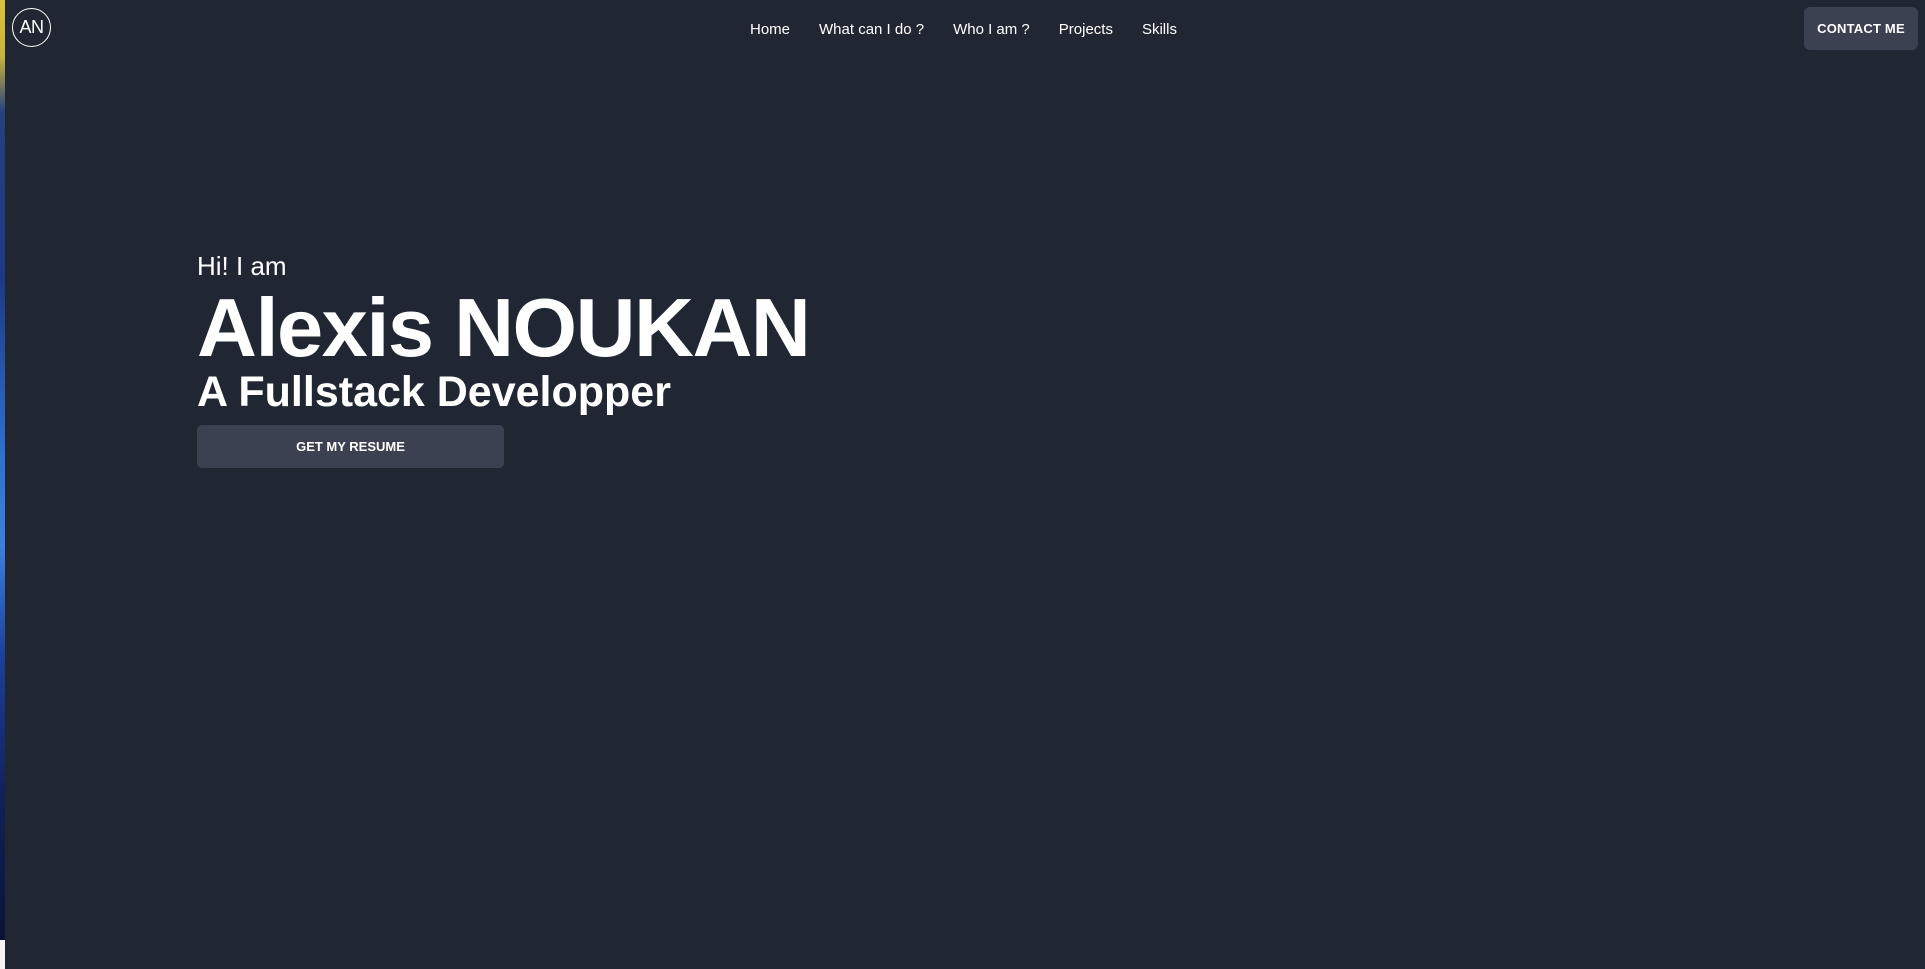  Describe the element at coordinates (1086, 29) in the screenshot. I see `nav-link-projects: Projects` at that location.